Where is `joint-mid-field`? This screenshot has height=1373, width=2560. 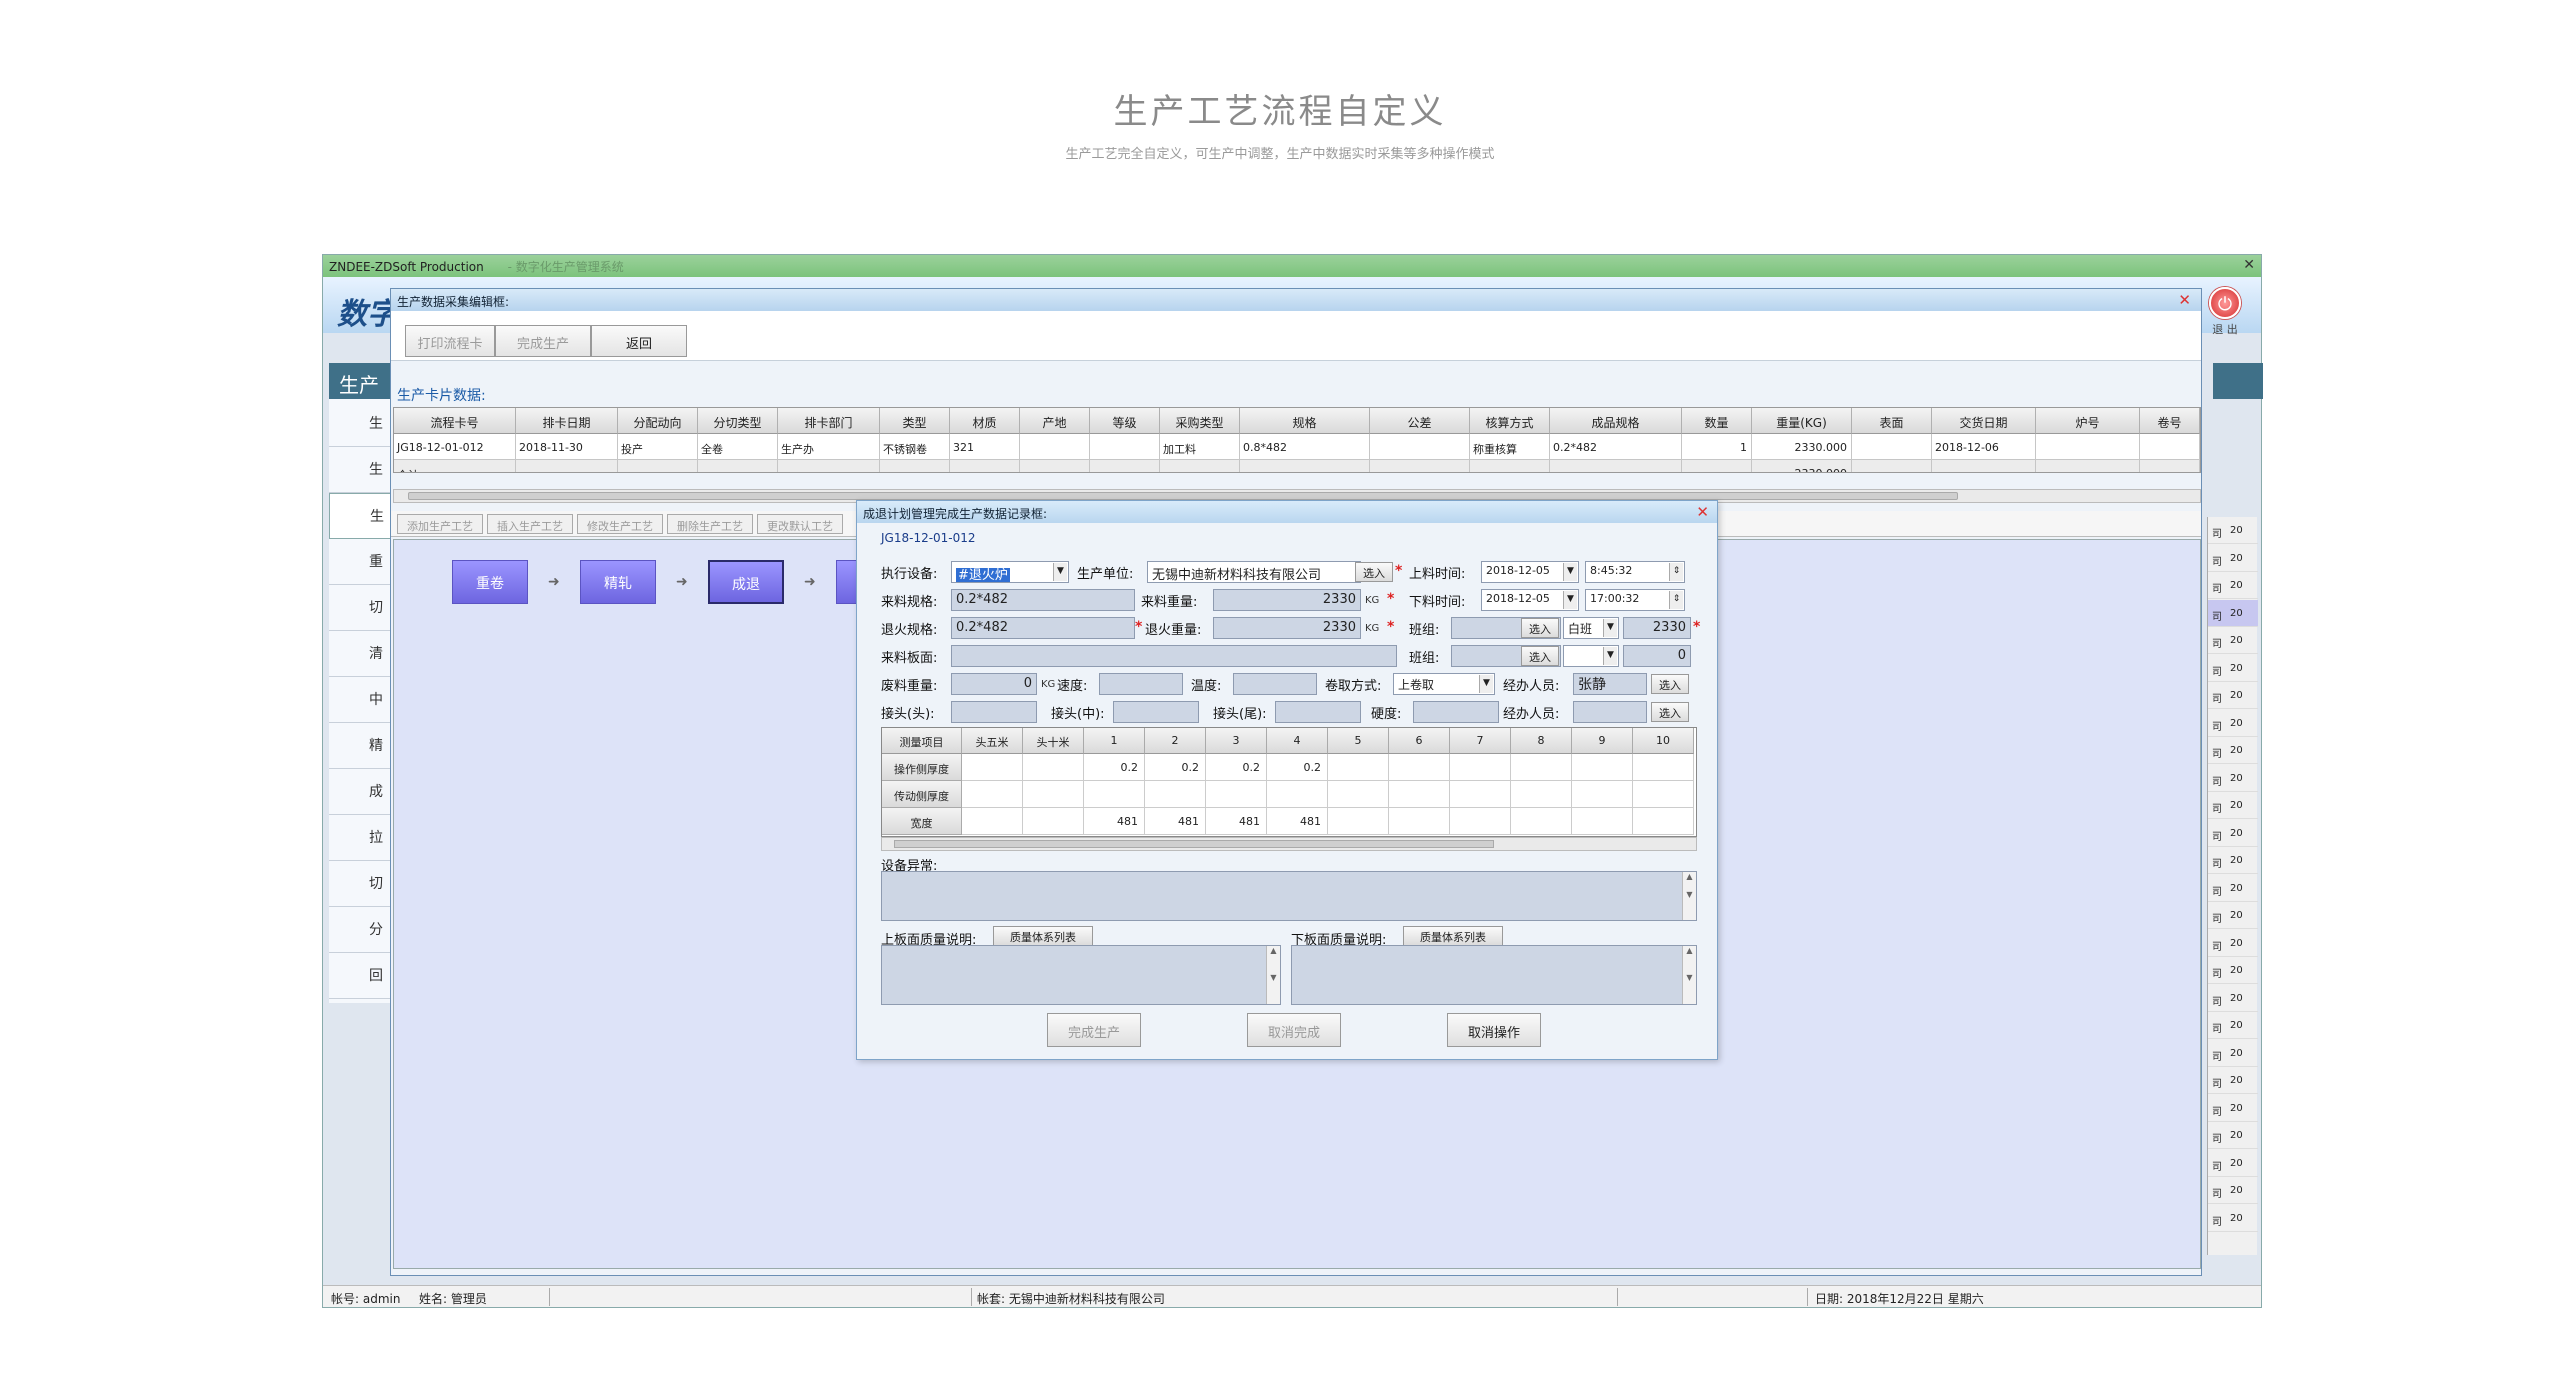
joint-mid-field is located at coordinates (1156, 712).